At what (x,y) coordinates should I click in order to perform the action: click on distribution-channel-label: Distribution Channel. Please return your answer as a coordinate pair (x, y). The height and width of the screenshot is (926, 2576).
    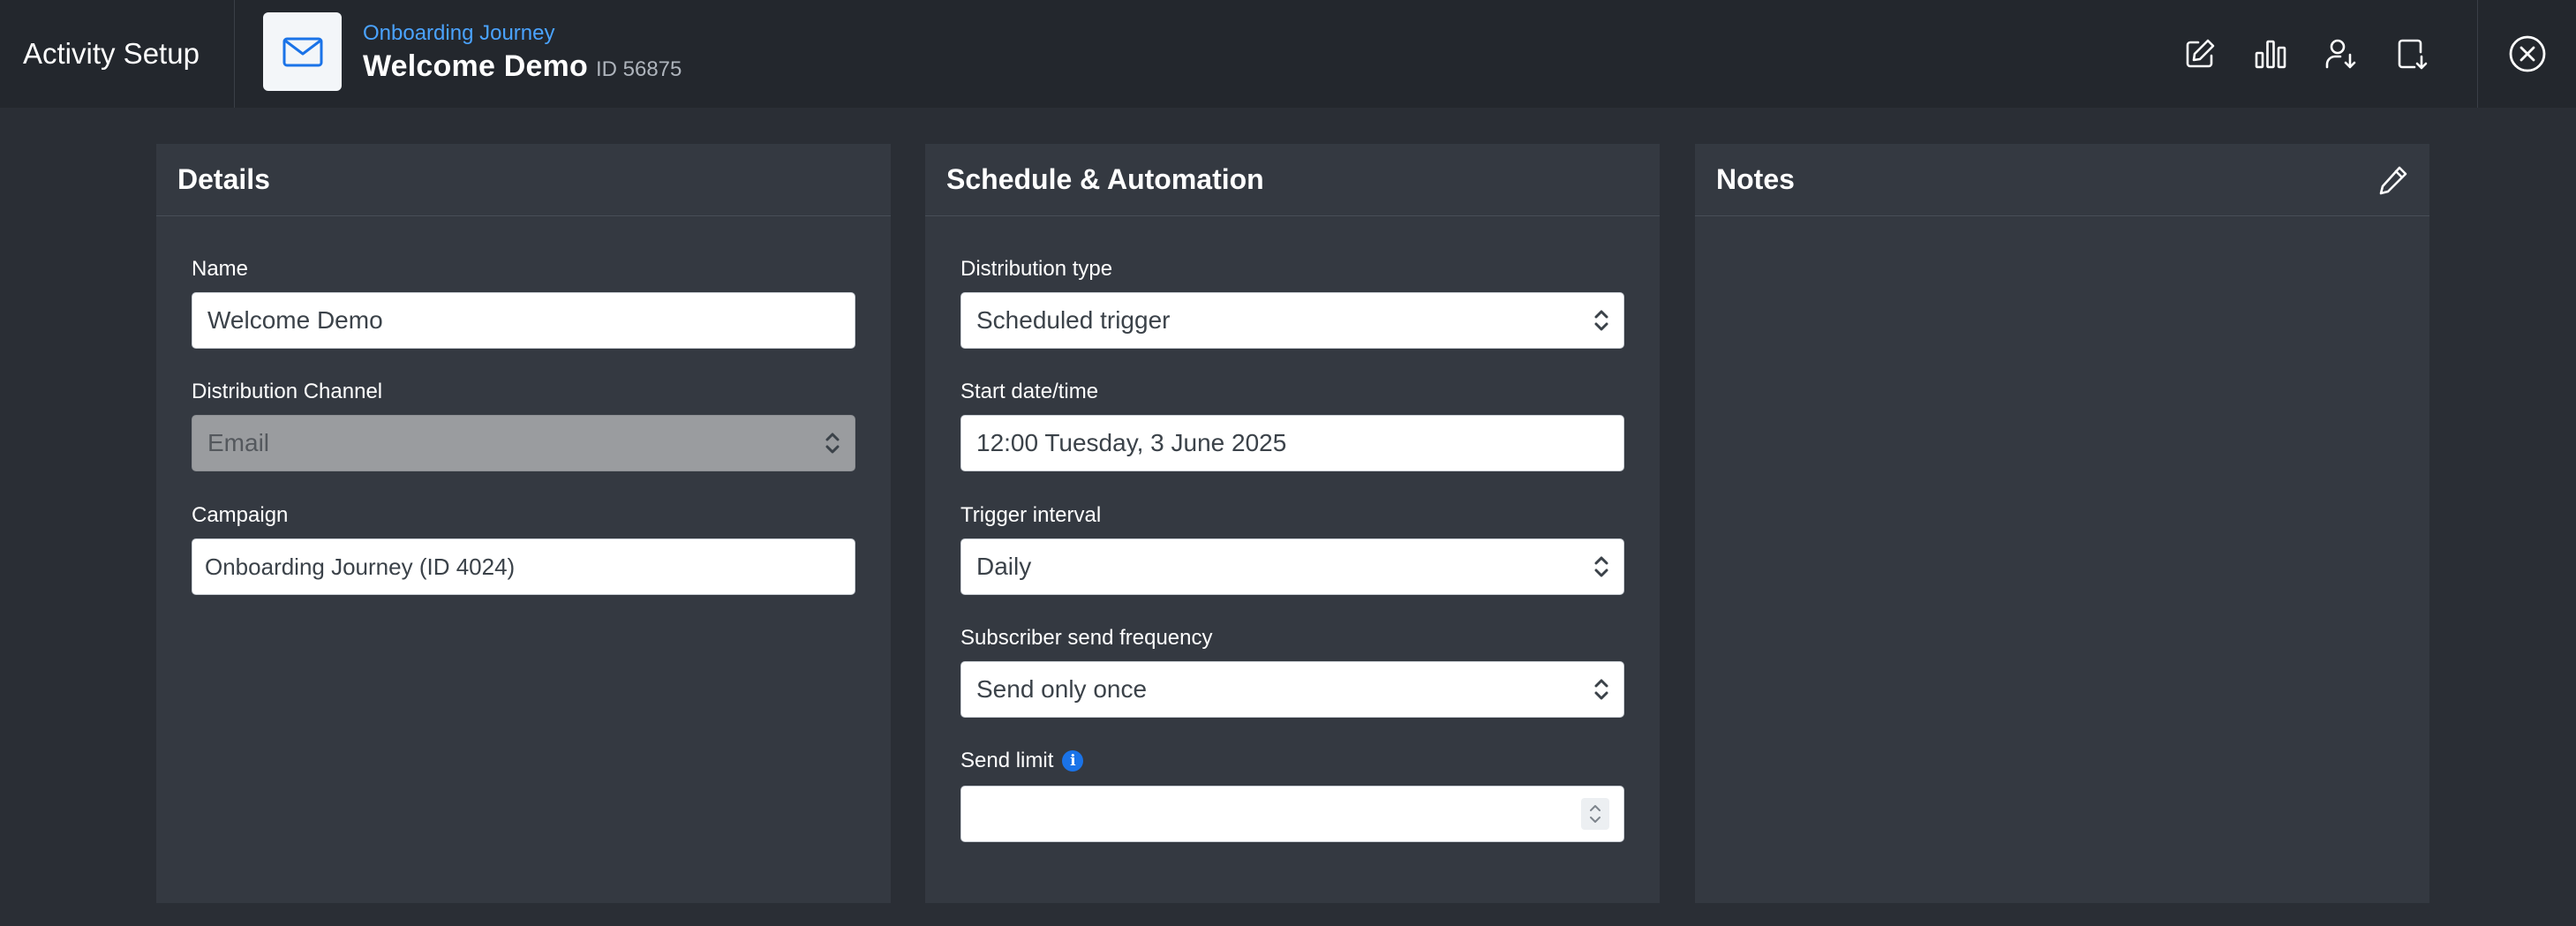
    Looking at the image, I should click on (288, 391).